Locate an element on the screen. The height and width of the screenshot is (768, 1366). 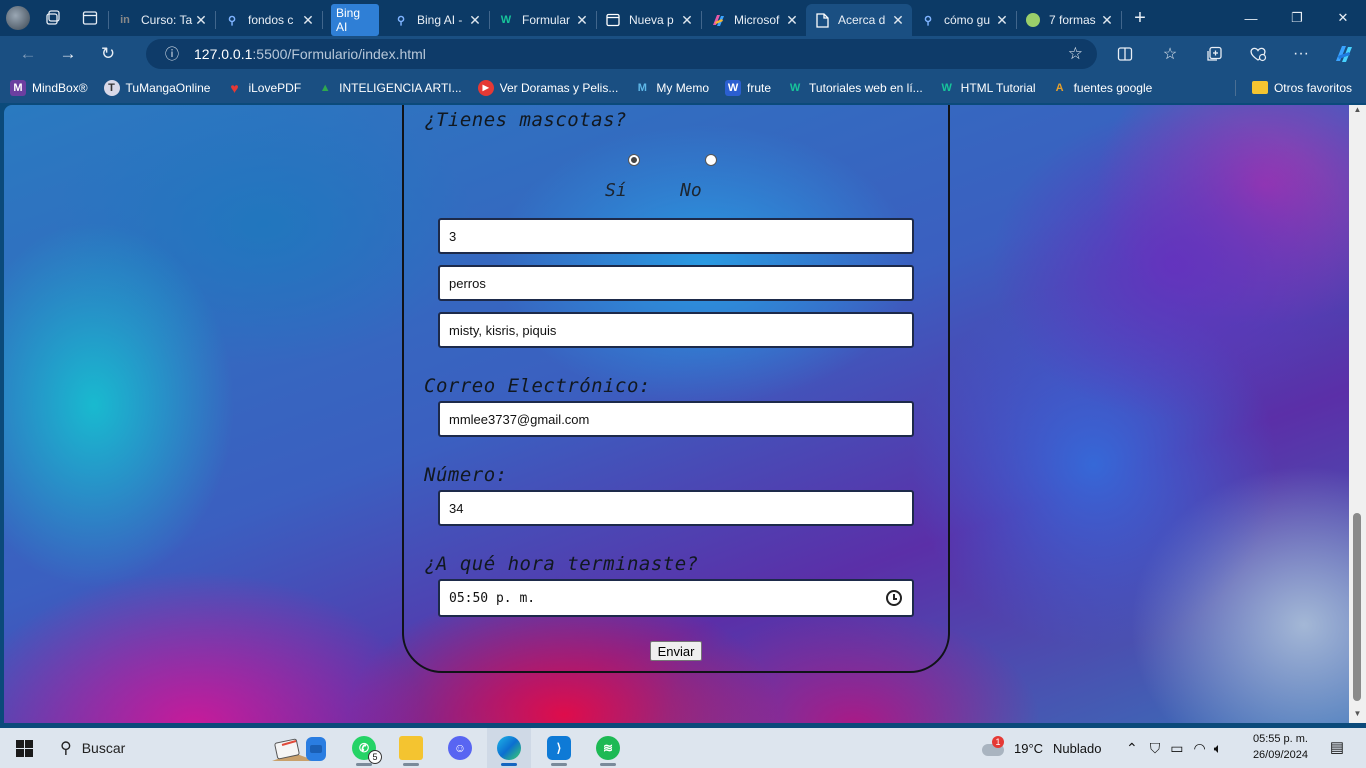
collections-button is located at coordinates (1214, 54).